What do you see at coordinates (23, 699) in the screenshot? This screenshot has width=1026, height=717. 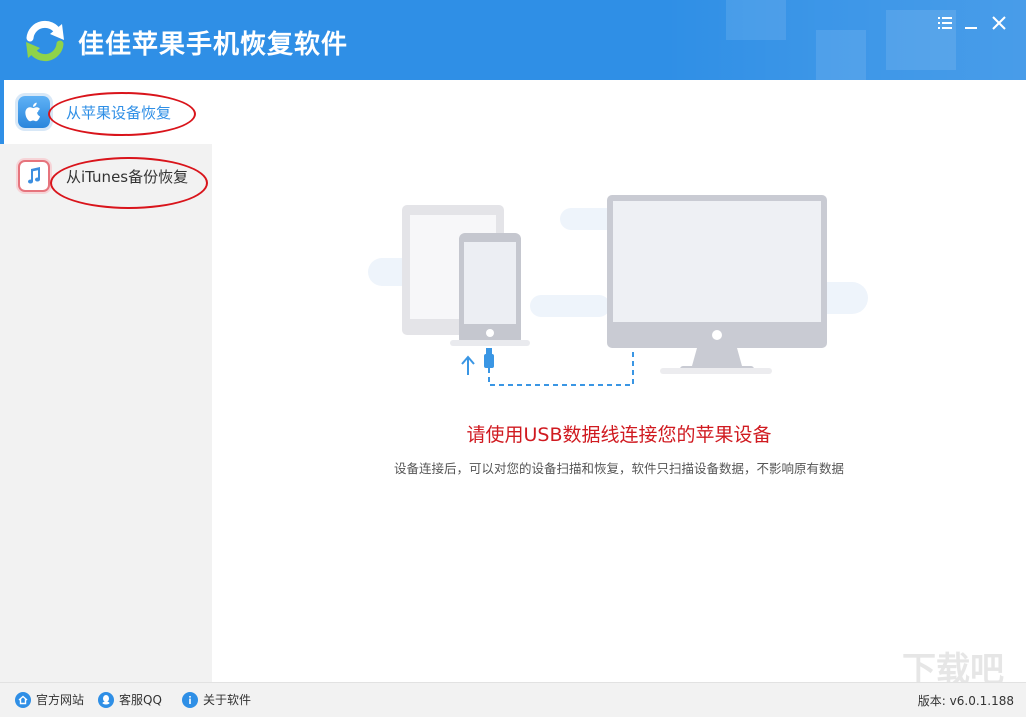 I see `home-icon` at bounding box center [23, 699].